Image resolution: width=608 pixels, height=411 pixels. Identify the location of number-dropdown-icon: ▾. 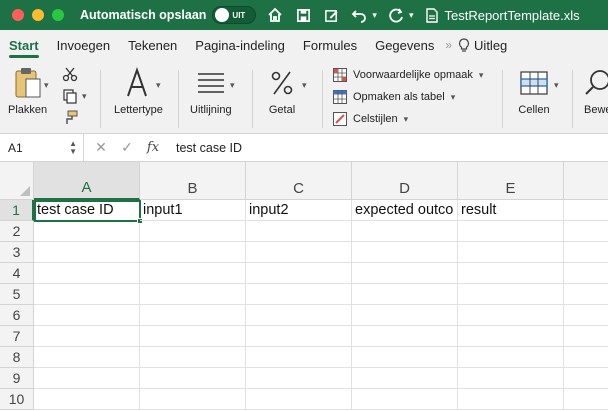
(304, 85).